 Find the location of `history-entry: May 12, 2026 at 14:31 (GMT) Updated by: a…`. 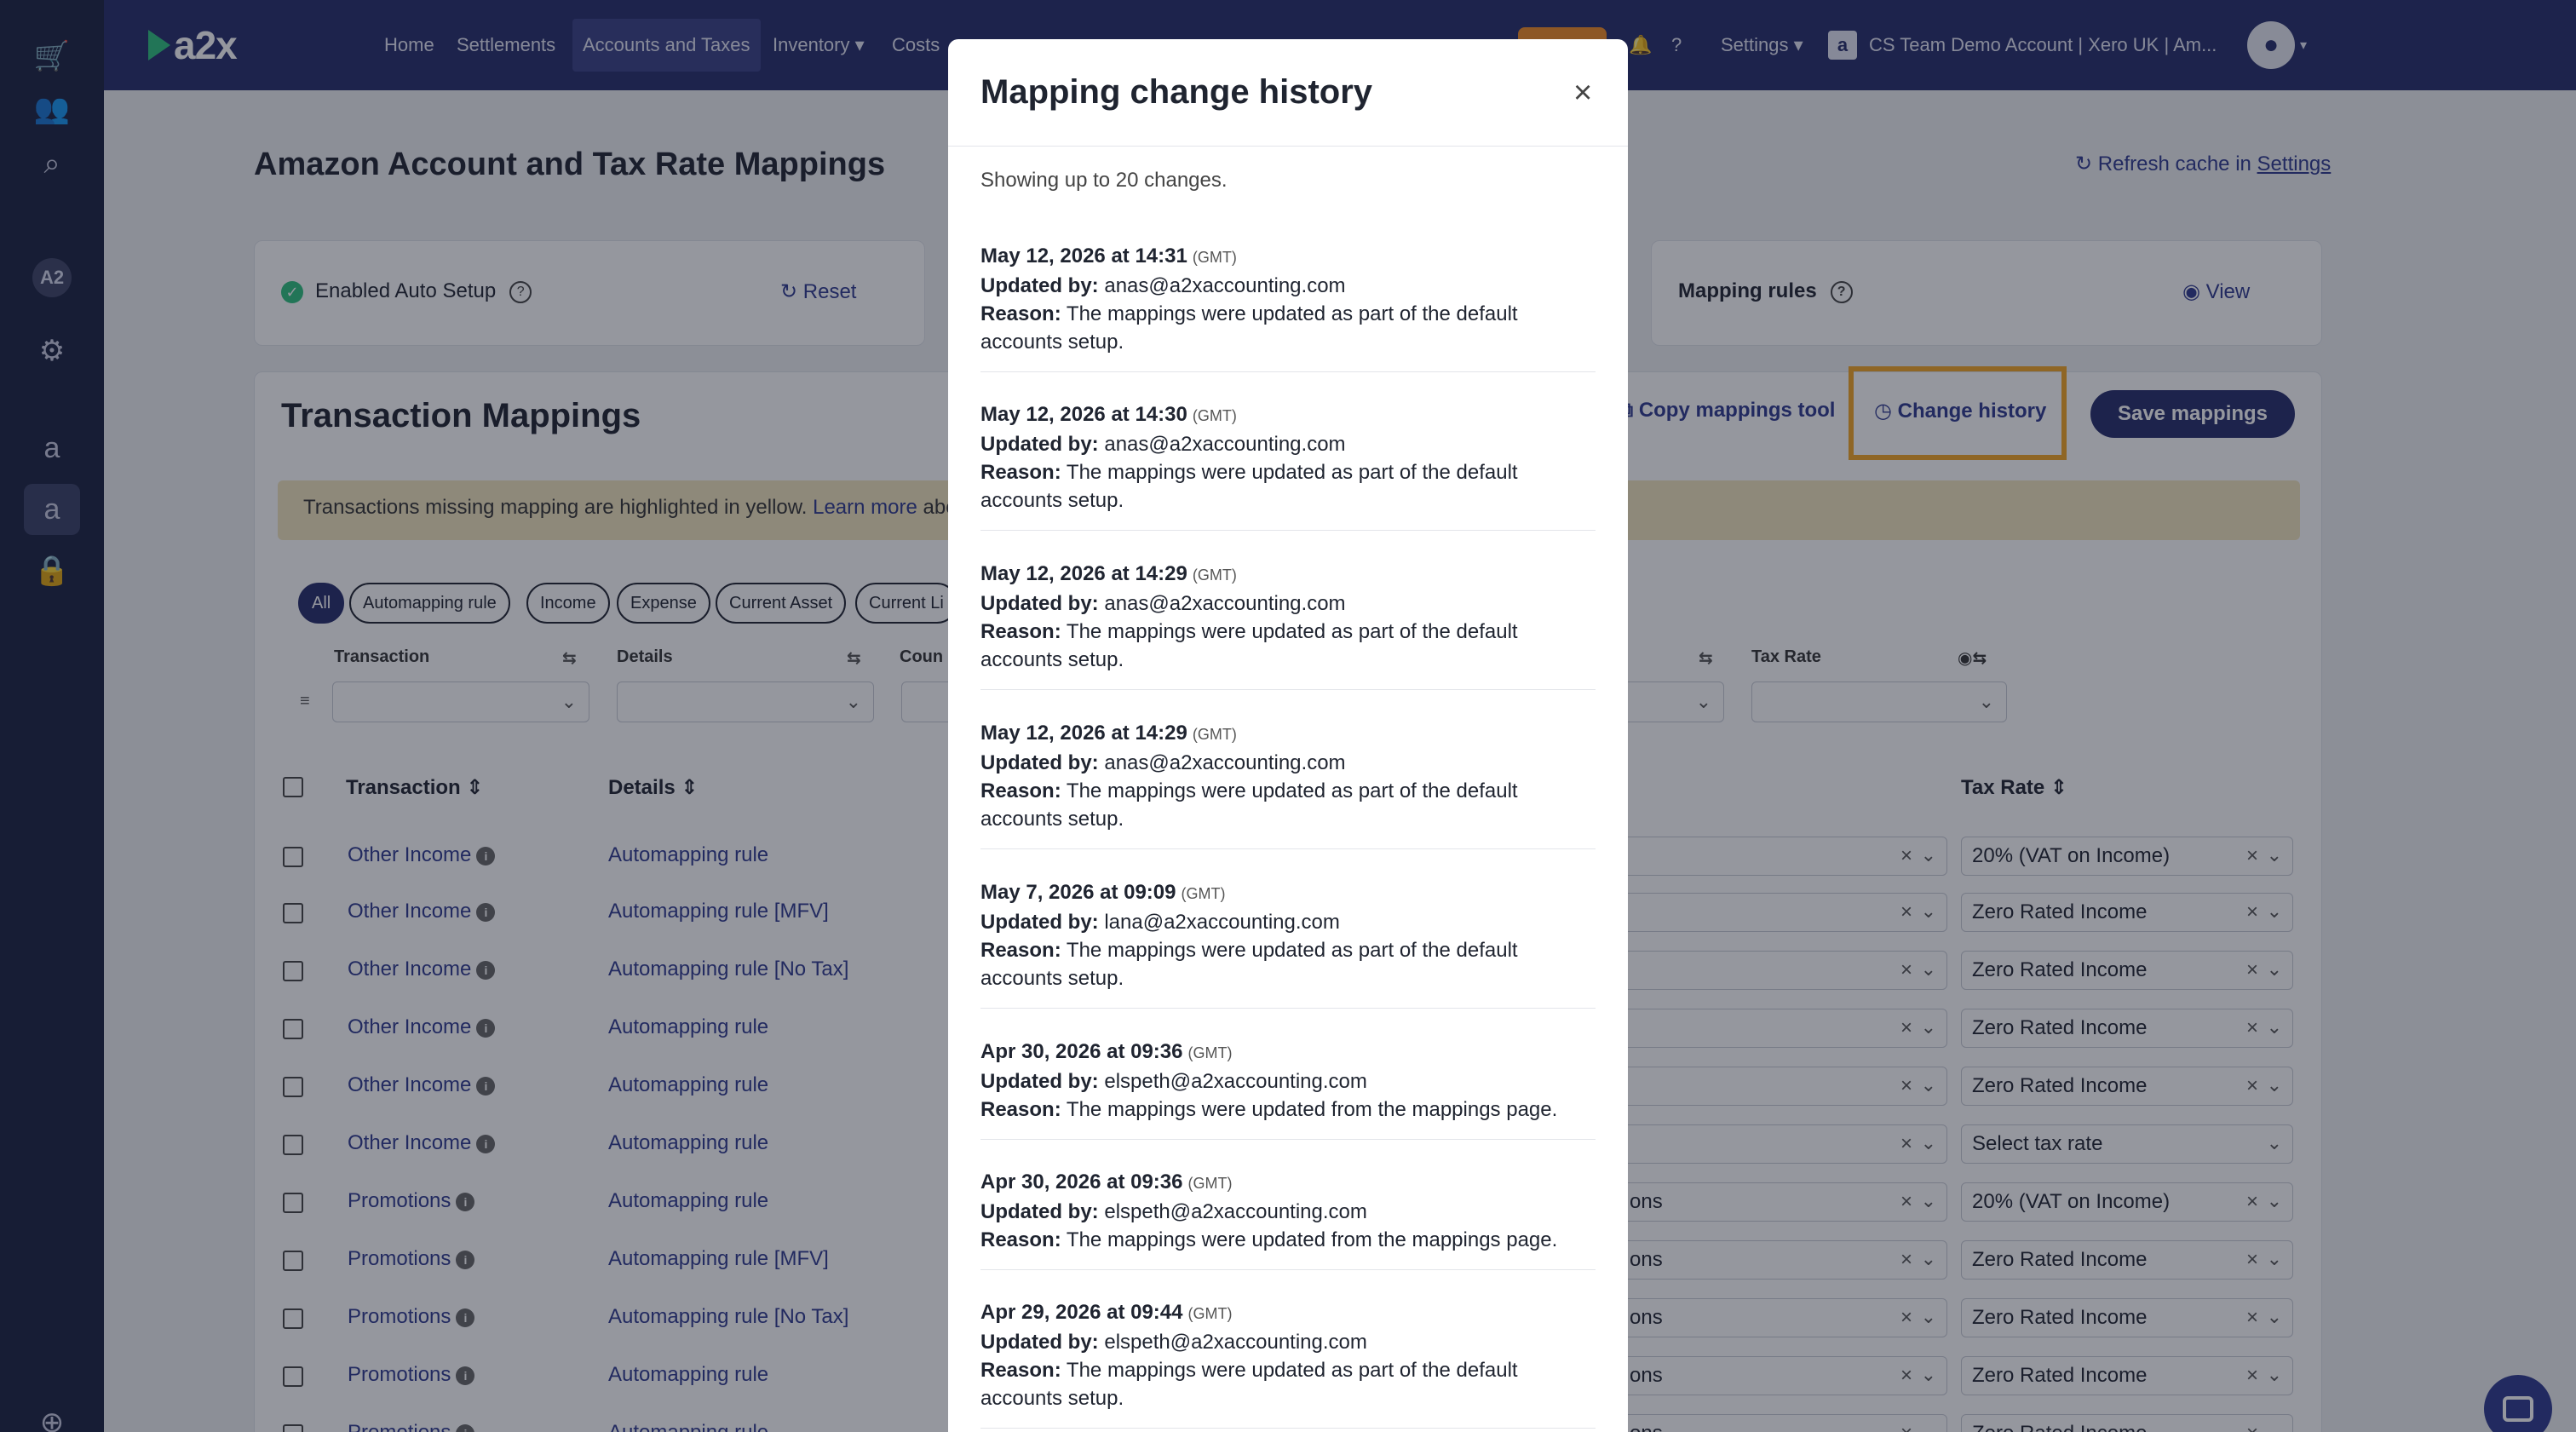

history-entry: May 12, 2026 at 14:31 (GMT) Updated by: a… is located at coordinates (1288, 307).